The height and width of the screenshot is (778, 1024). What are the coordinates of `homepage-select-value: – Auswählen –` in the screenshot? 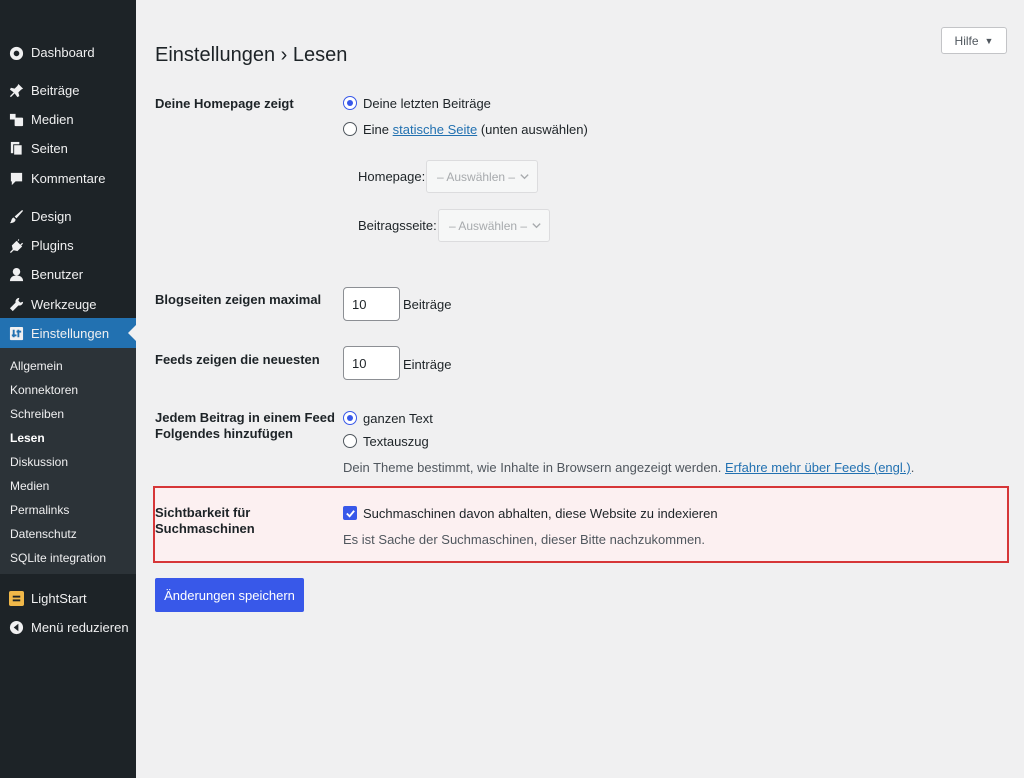 It's located at (476, 176).